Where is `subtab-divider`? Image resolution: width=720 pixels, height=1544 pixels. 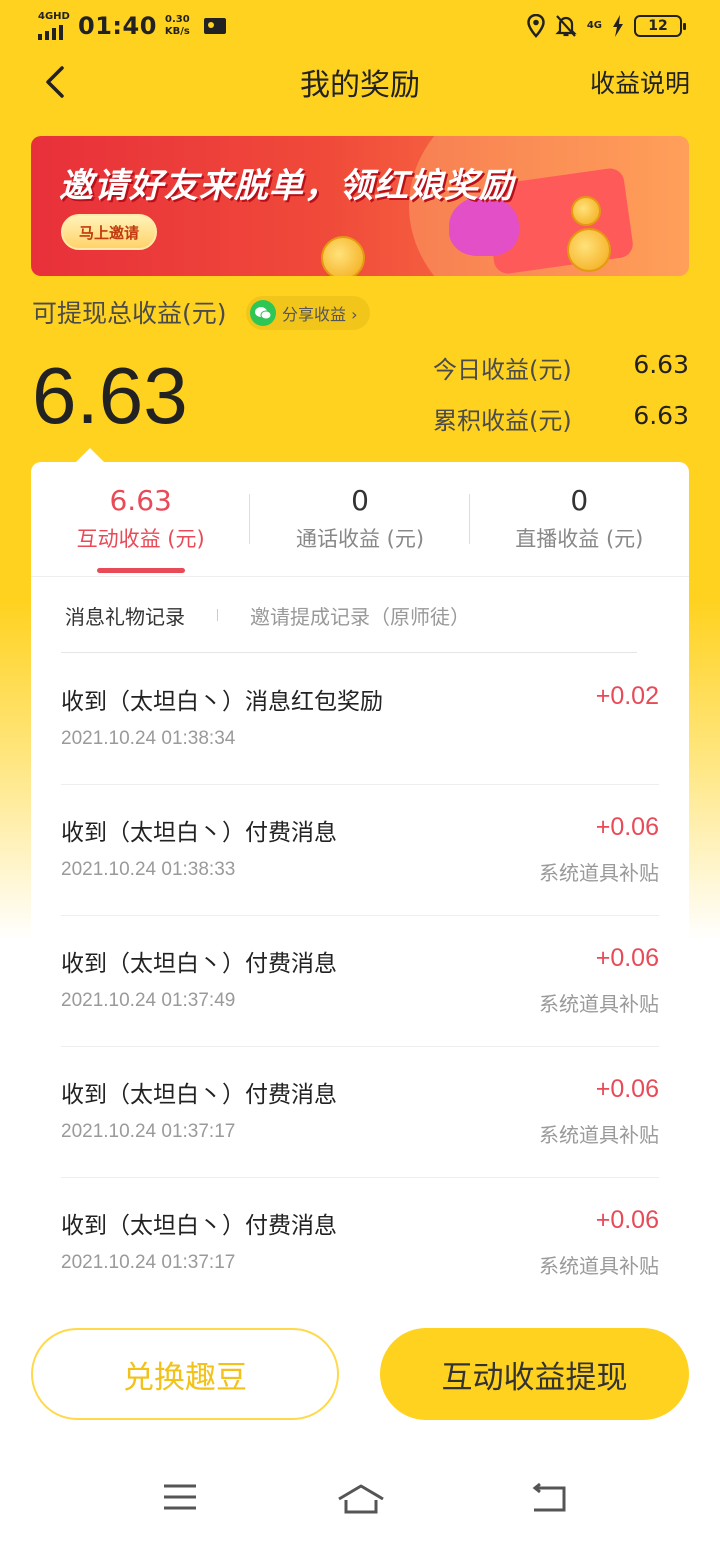 subtab-divider is located at coordinates (217, 615).